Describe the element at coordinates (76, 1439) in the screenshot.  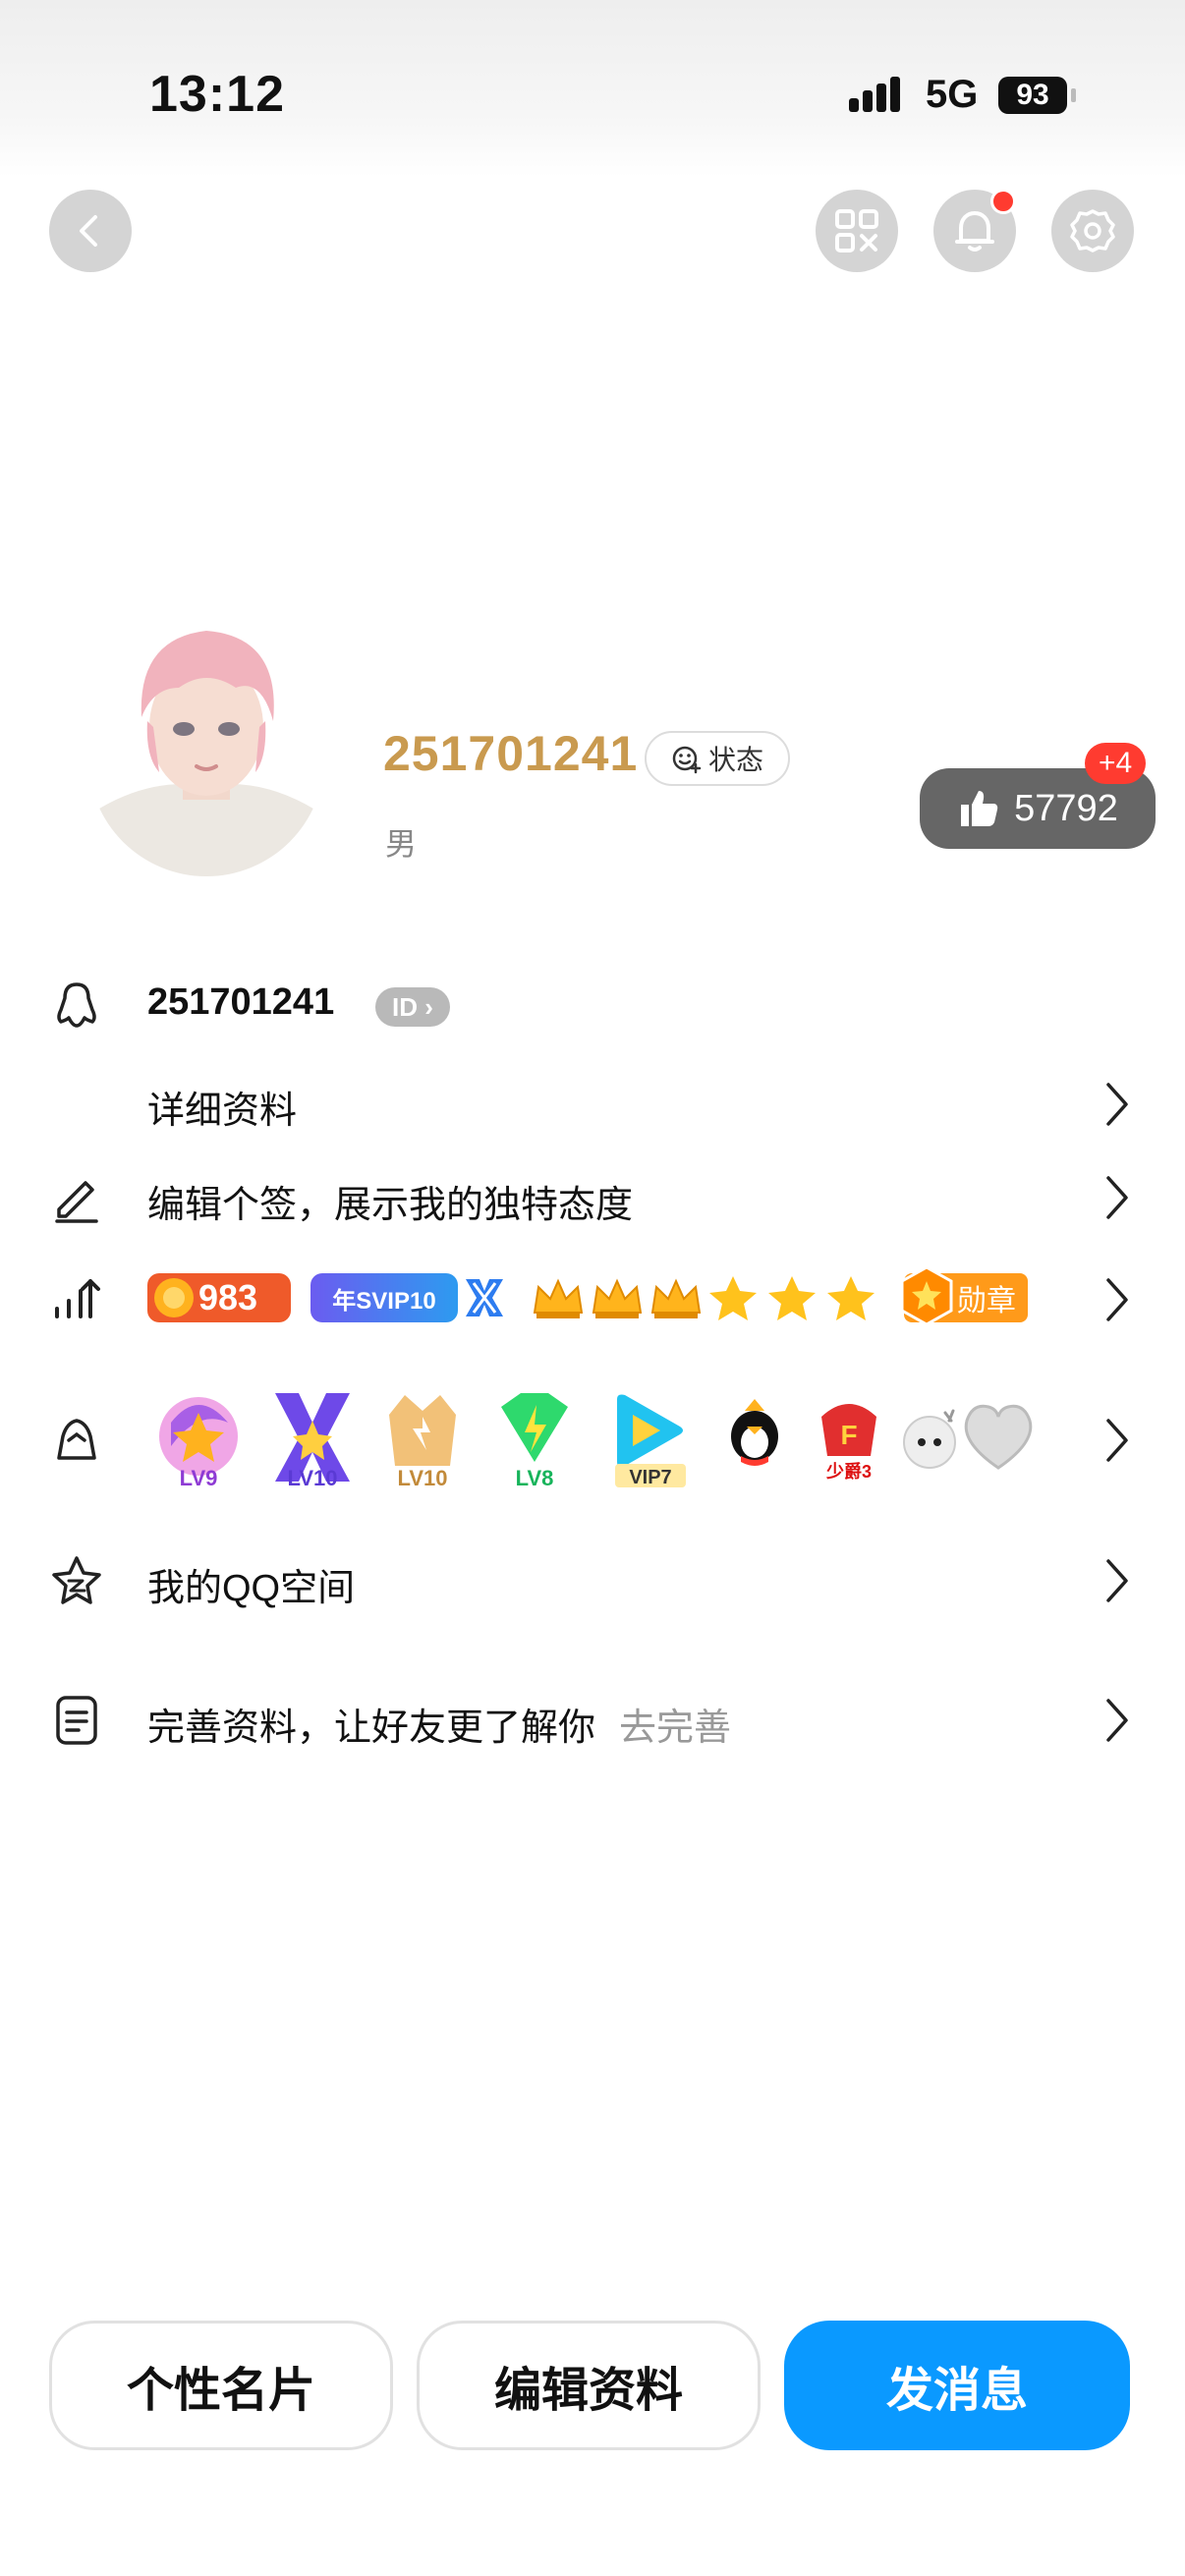
I see `diamond-bell-icon` at that location.